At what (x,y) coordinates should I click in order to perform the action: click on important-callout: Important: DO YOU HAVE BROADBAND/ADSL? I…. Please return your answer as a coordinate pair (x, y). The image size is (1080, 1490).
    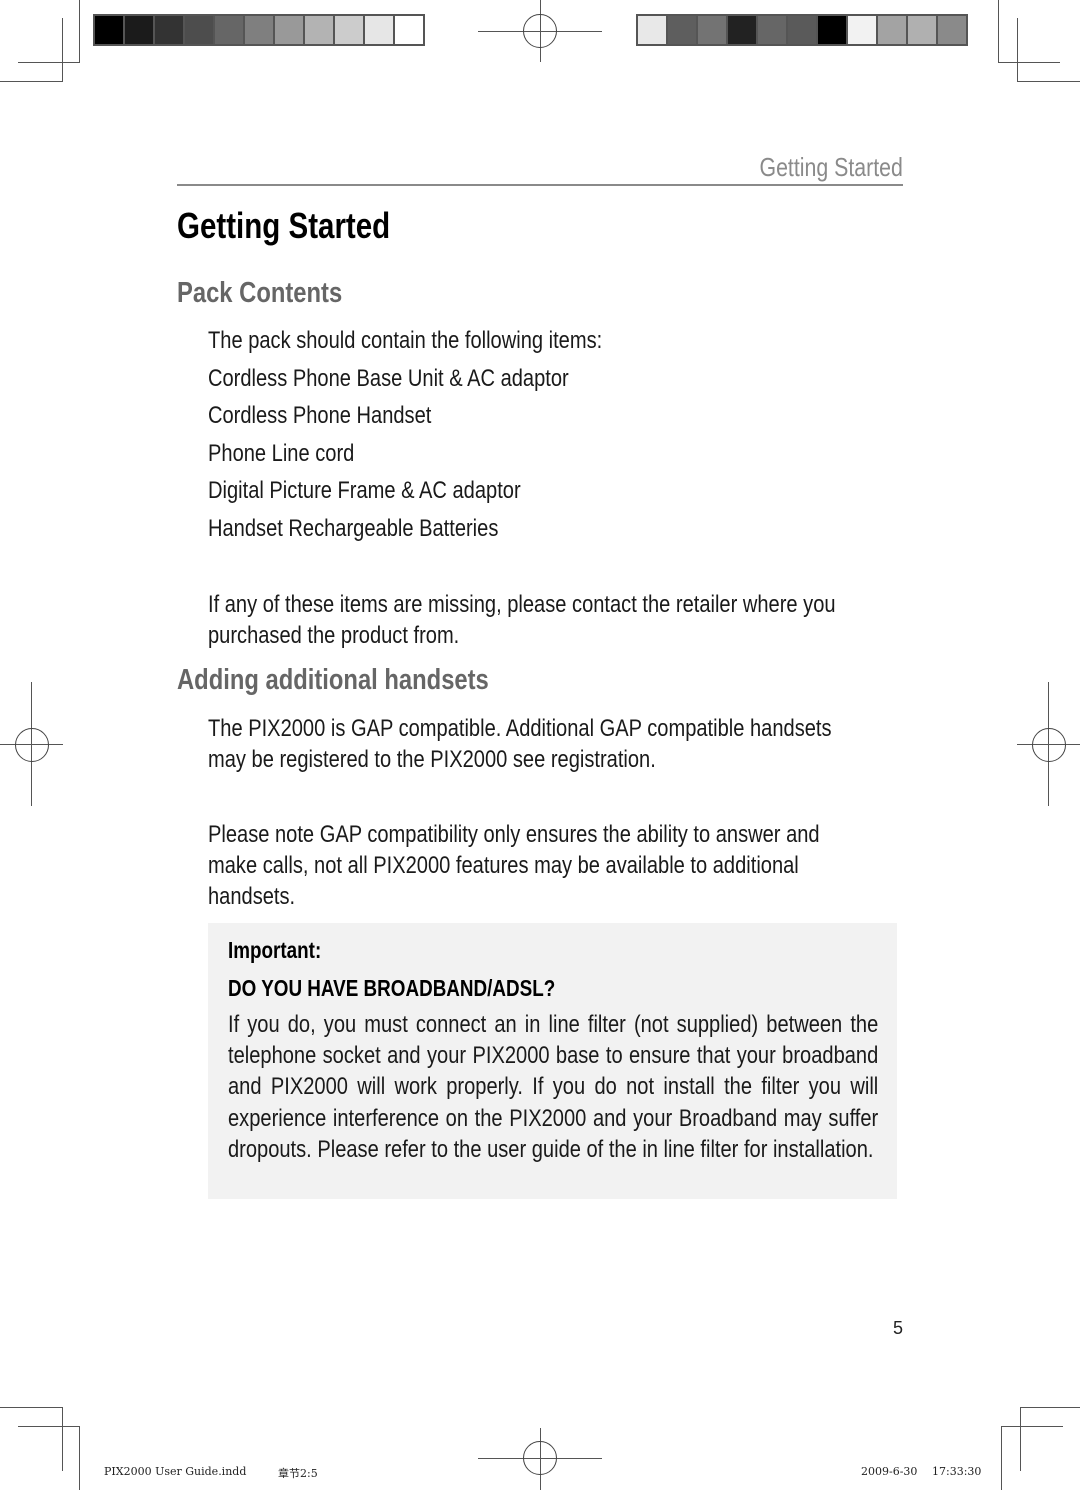
    Looking at the image, I should click on (552, 1061).